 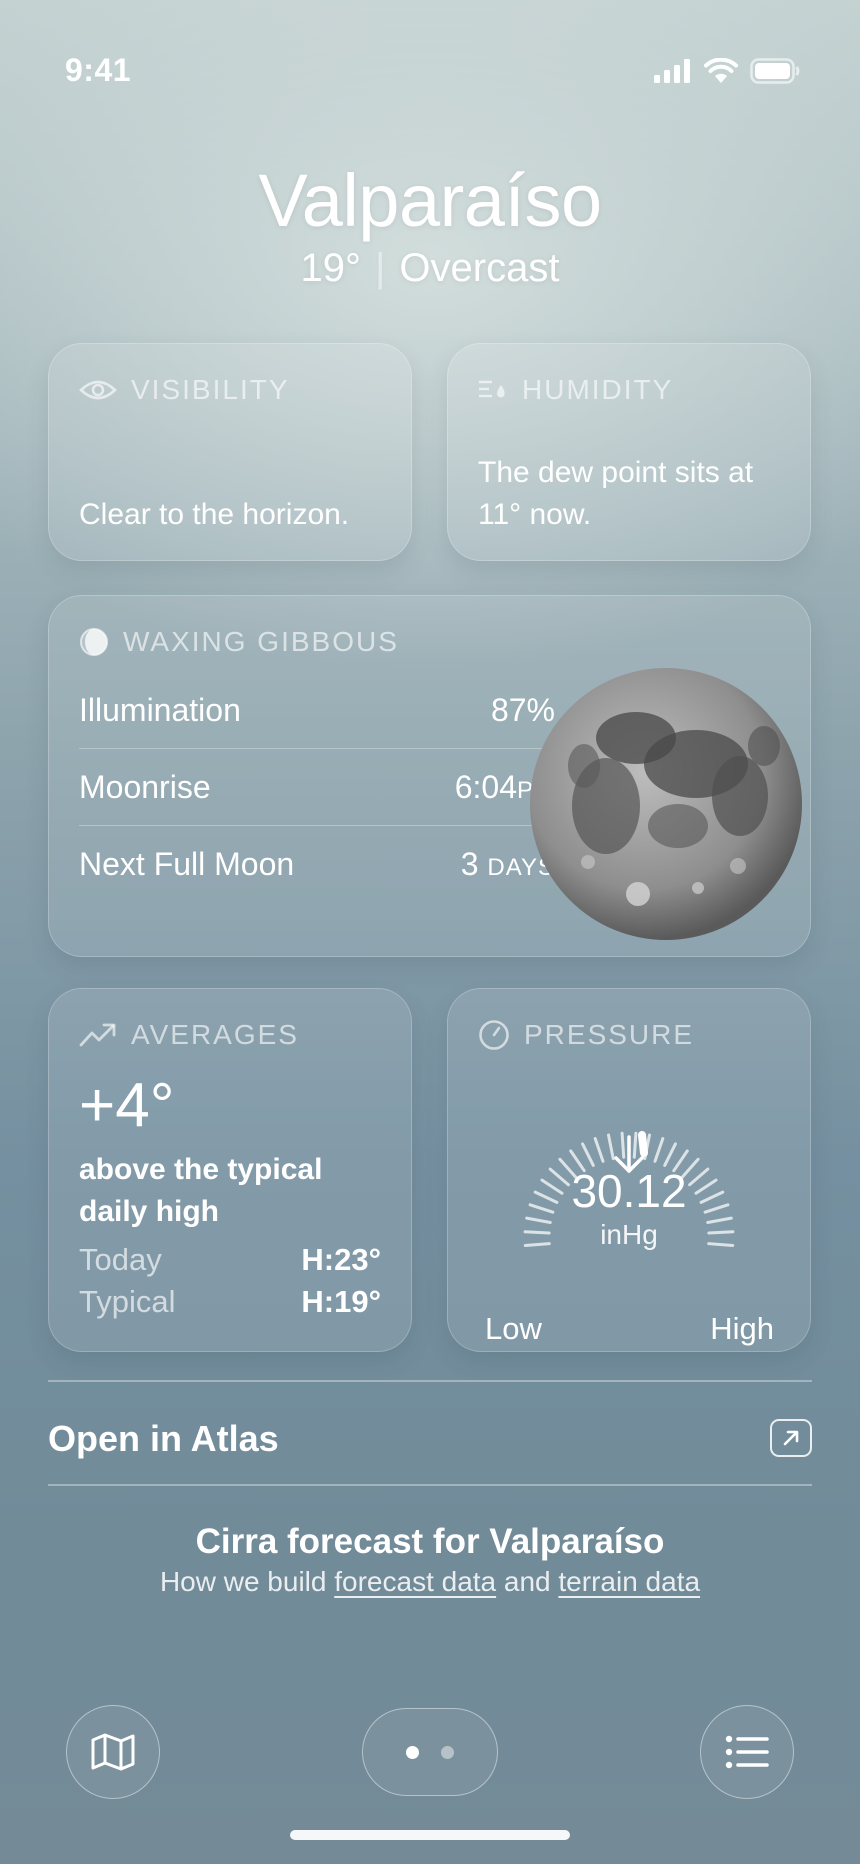 I want to click on current-condition: Overcast, so click(x=479, y=268).